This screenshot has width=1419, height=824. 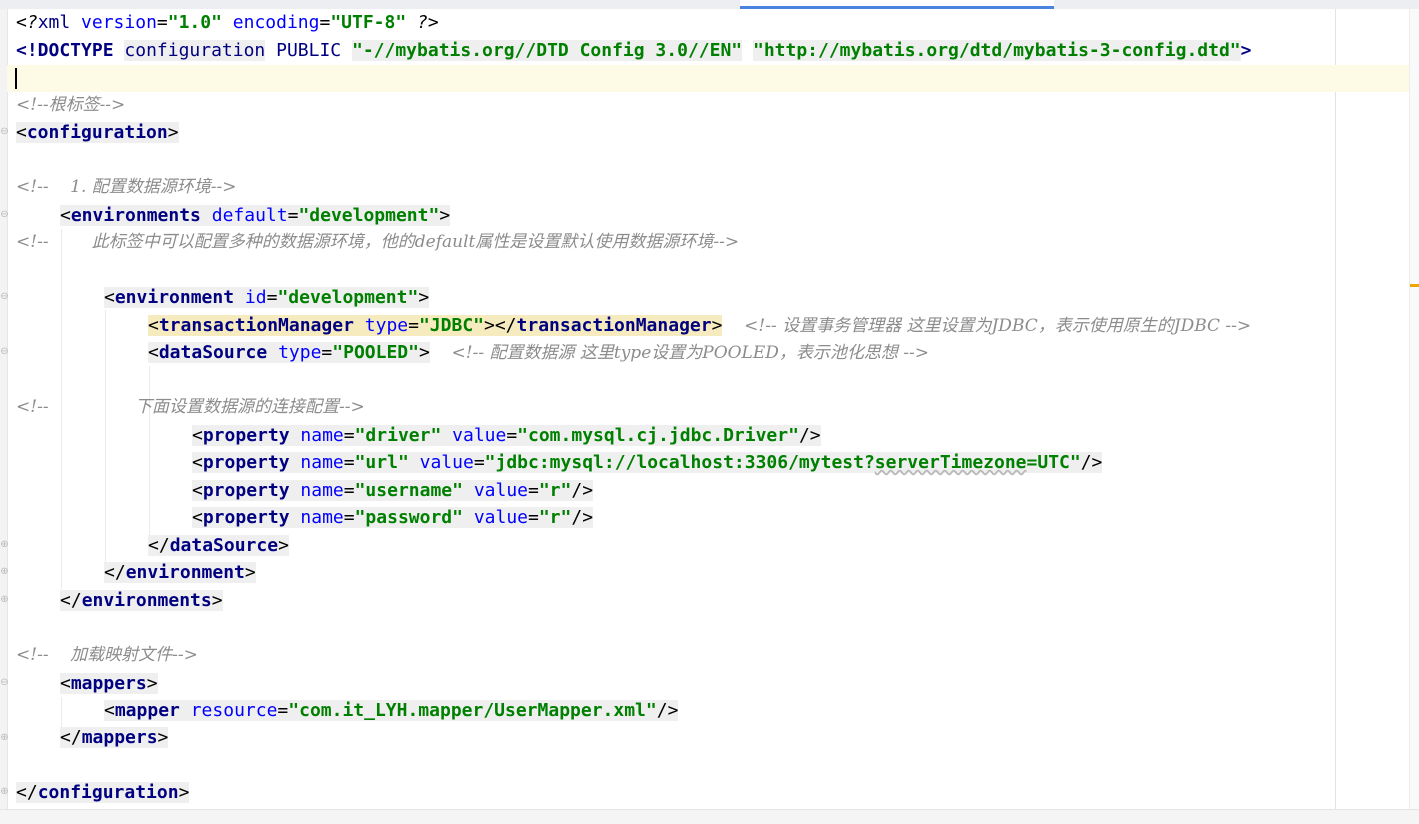 What do you see at coordinates (65, 50) in the screenshot?
I see `doctype-keyword: <!DOCTYPE` at bounding box center [65, 50].